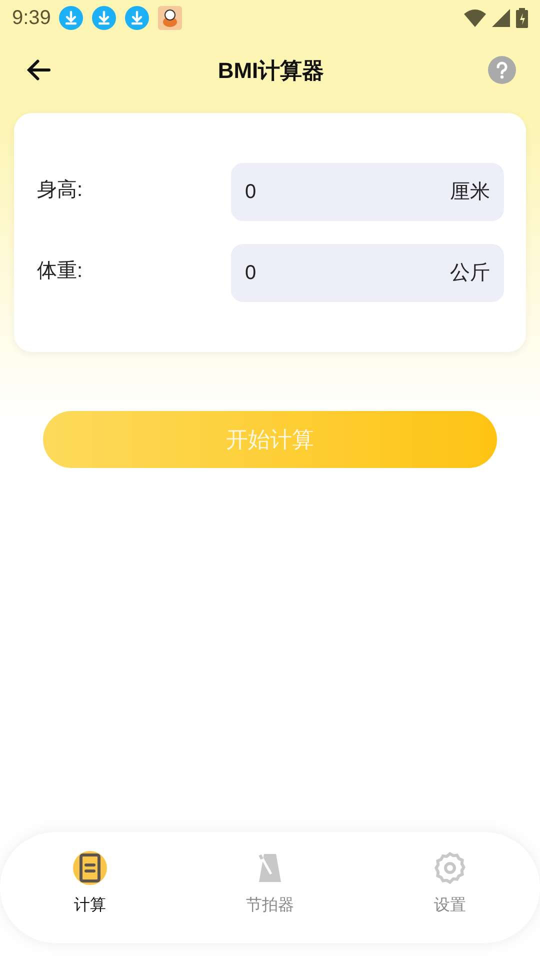 This screenshot has width=540, height=960. I want to click on status-time: 9:39, so click(31, 18).